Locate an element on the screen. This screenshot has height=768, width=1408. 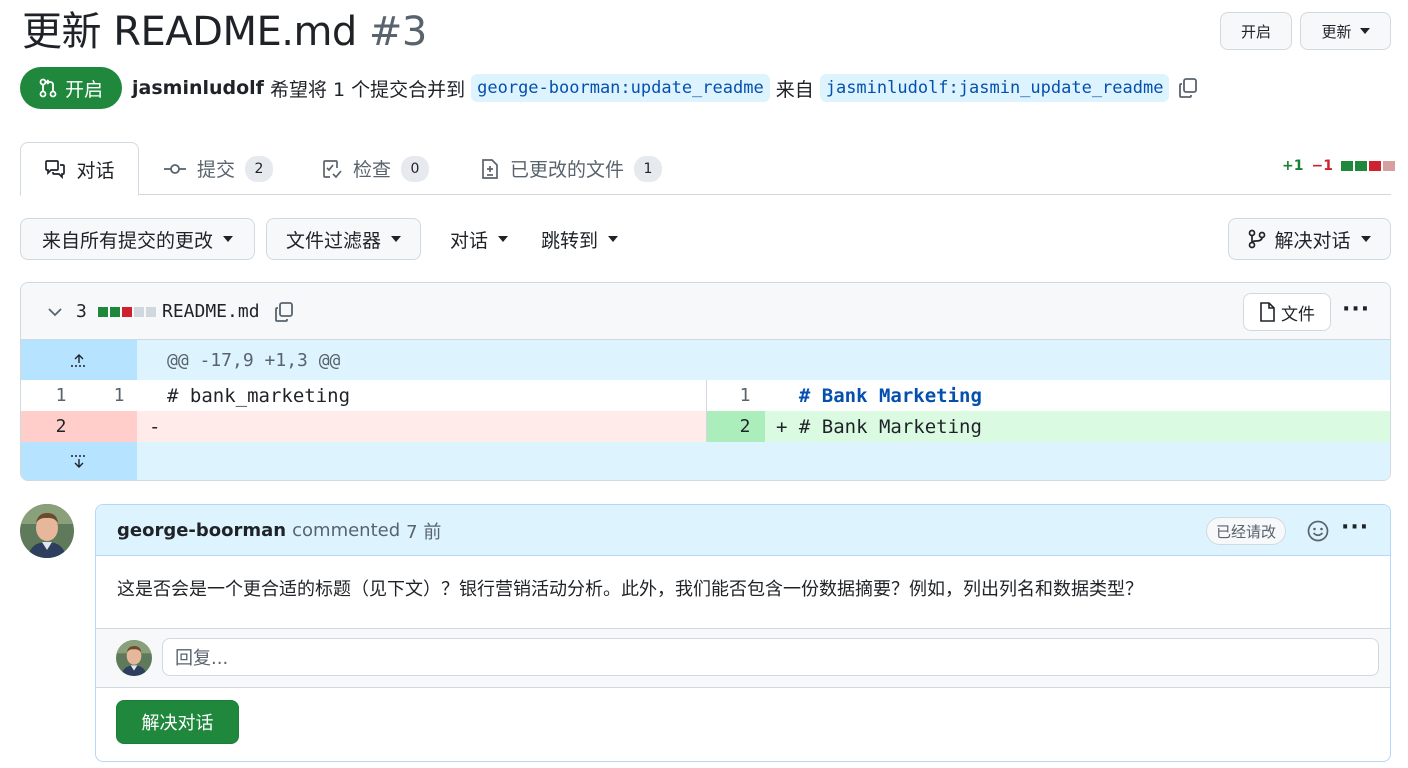
resolve-conversations-dropdown: 解决对话 is located at coordinates (1309, 239).